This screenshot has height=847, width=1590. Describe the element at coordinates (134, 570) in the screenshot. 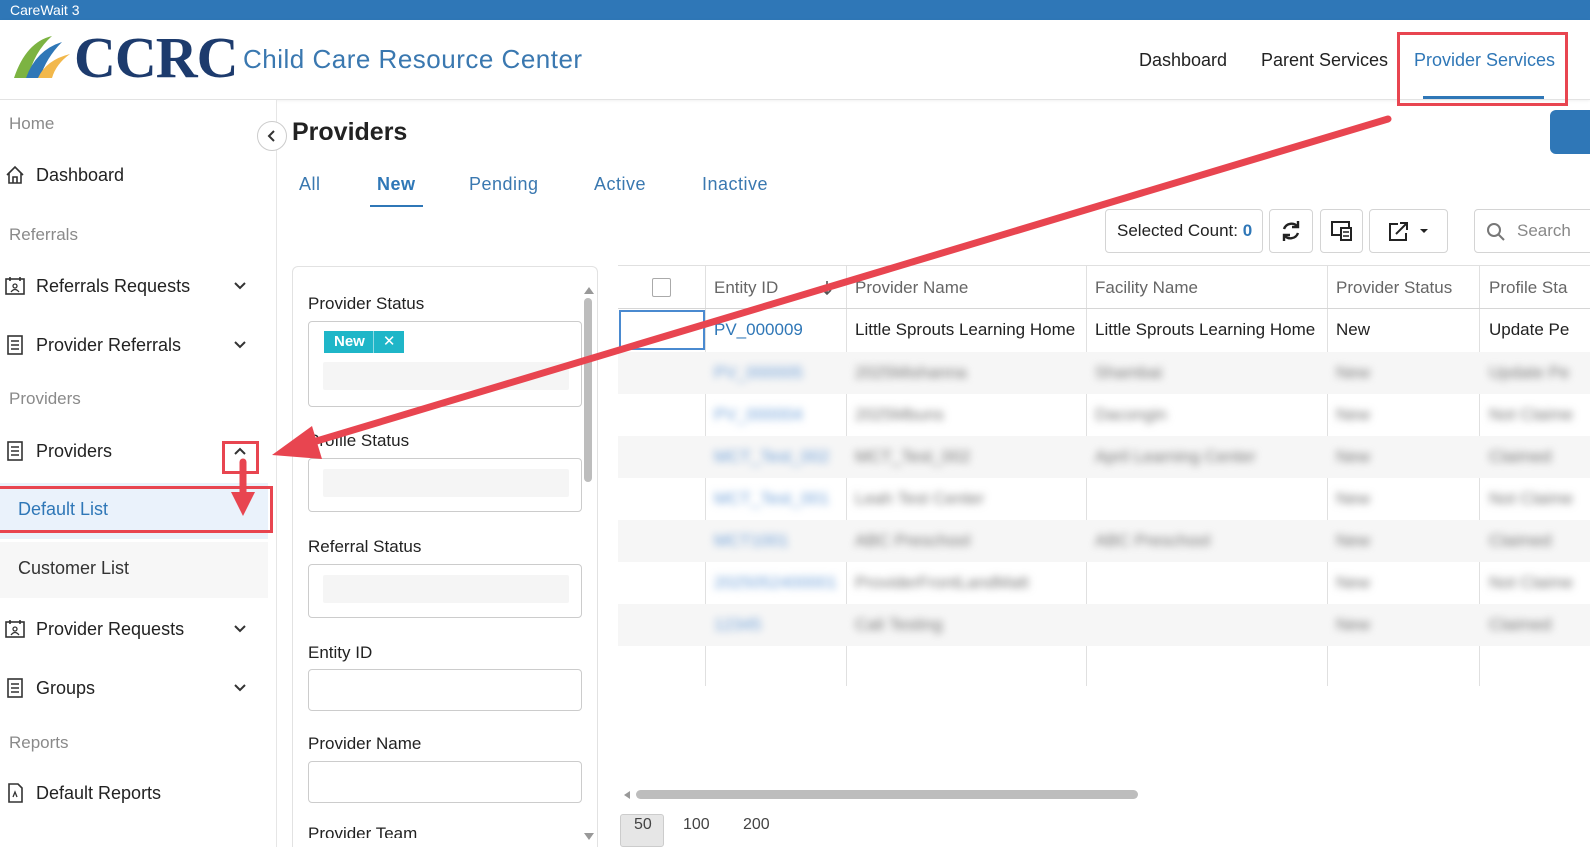

I see `sidebar-subitem-customer-list: Customer List` at that location.